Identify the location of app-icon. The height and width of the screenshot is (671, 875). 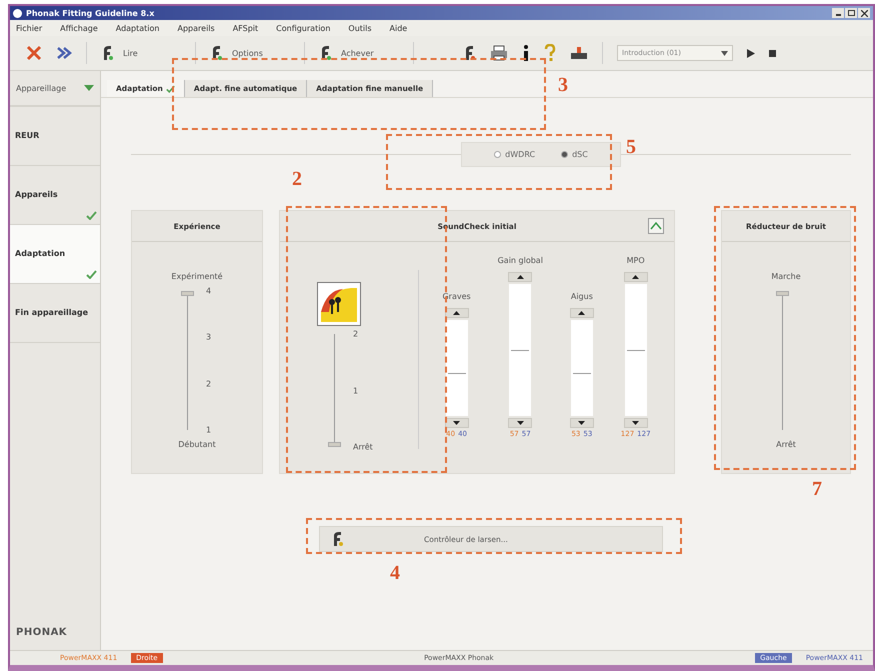
(17, 13).